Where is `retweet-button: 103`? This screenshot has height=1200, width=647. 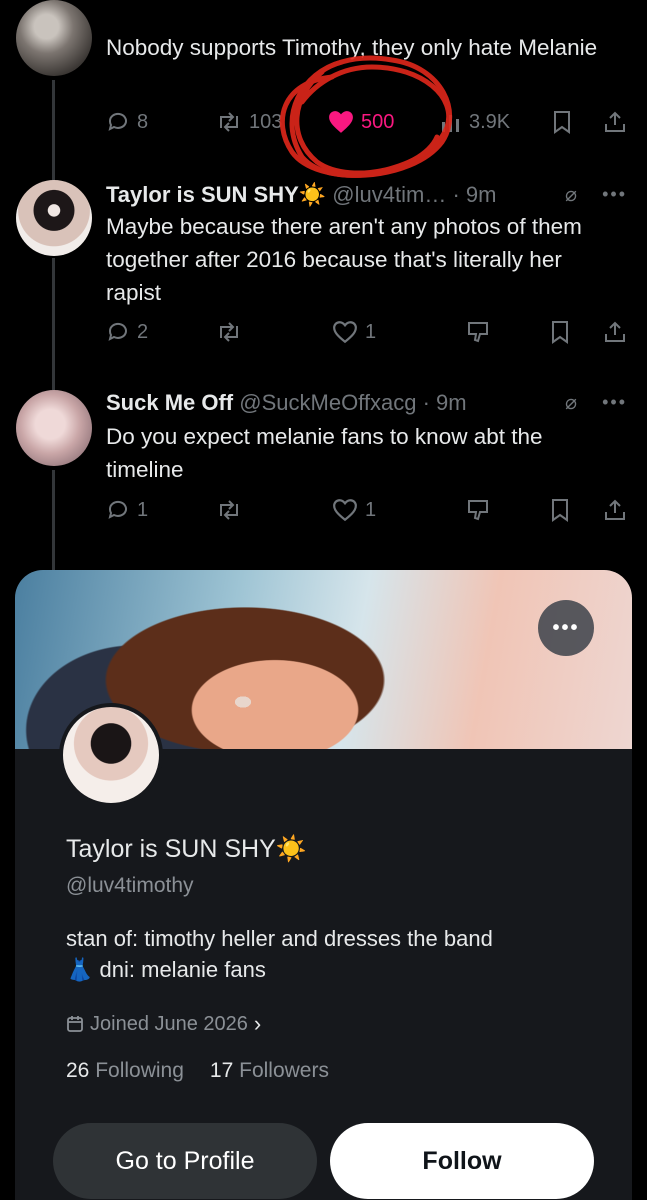
retweet-button: 103 is located at coordinates (249, 122).